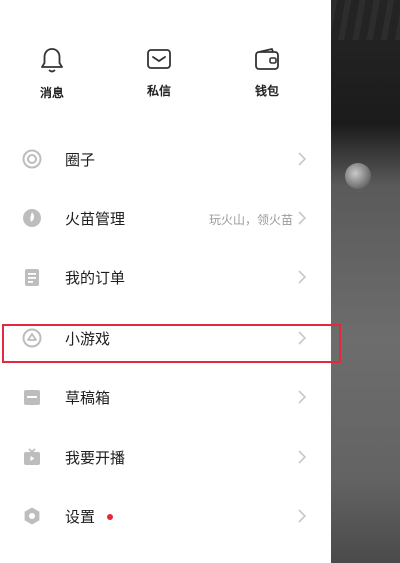  I want to click on menu-item-drafts: 草稿箱, so click(165, 398).